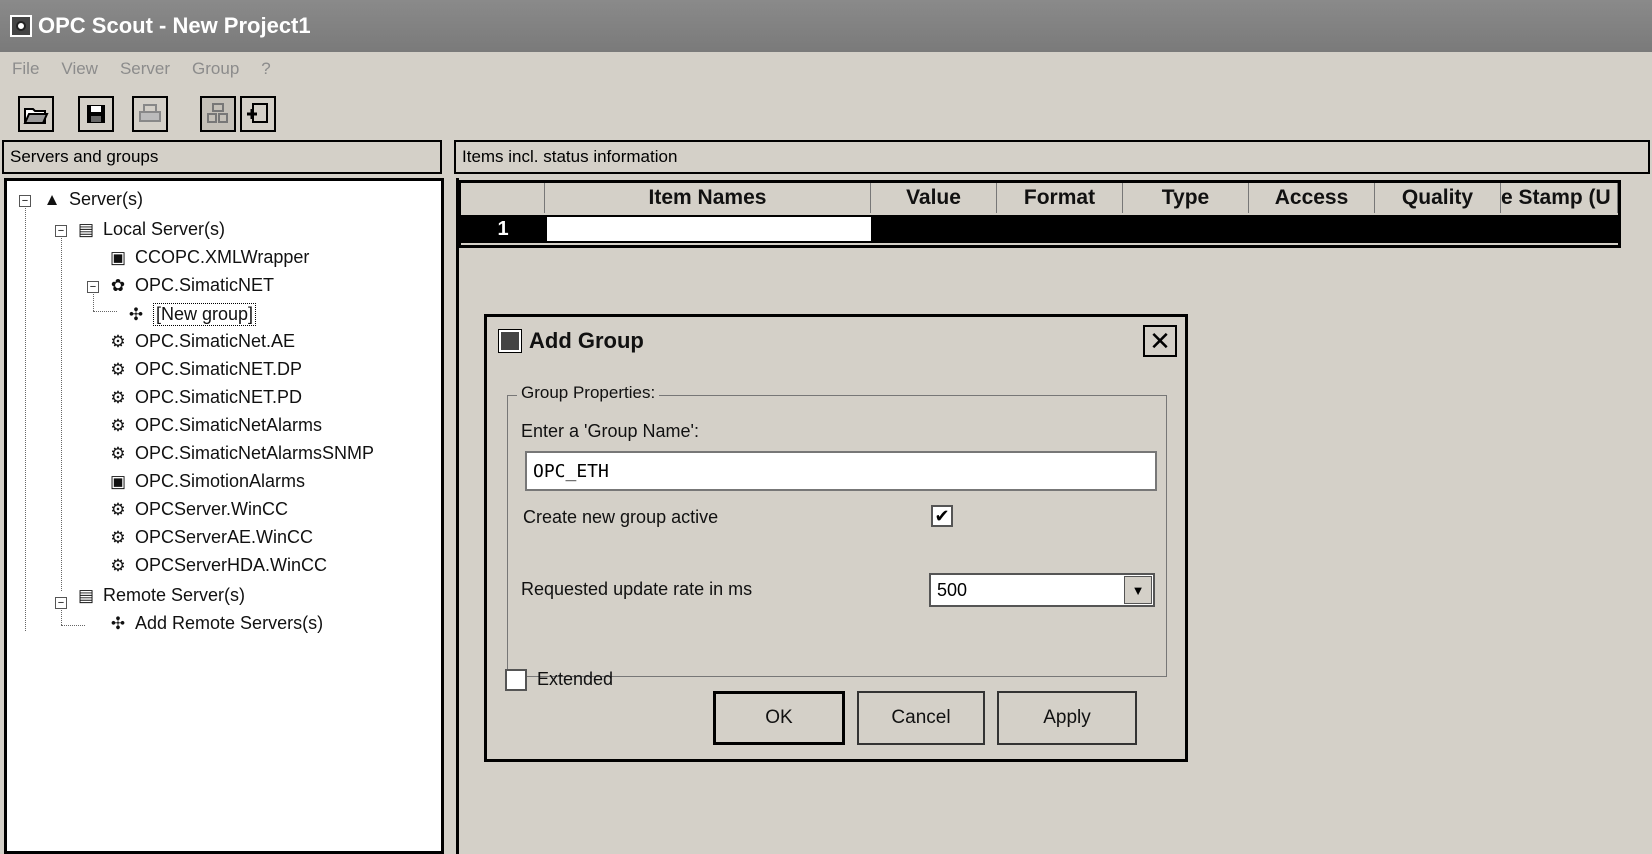  Describe the element at coordinates (258, 114) in the screenshot. I see `add-item-icon` at that location.